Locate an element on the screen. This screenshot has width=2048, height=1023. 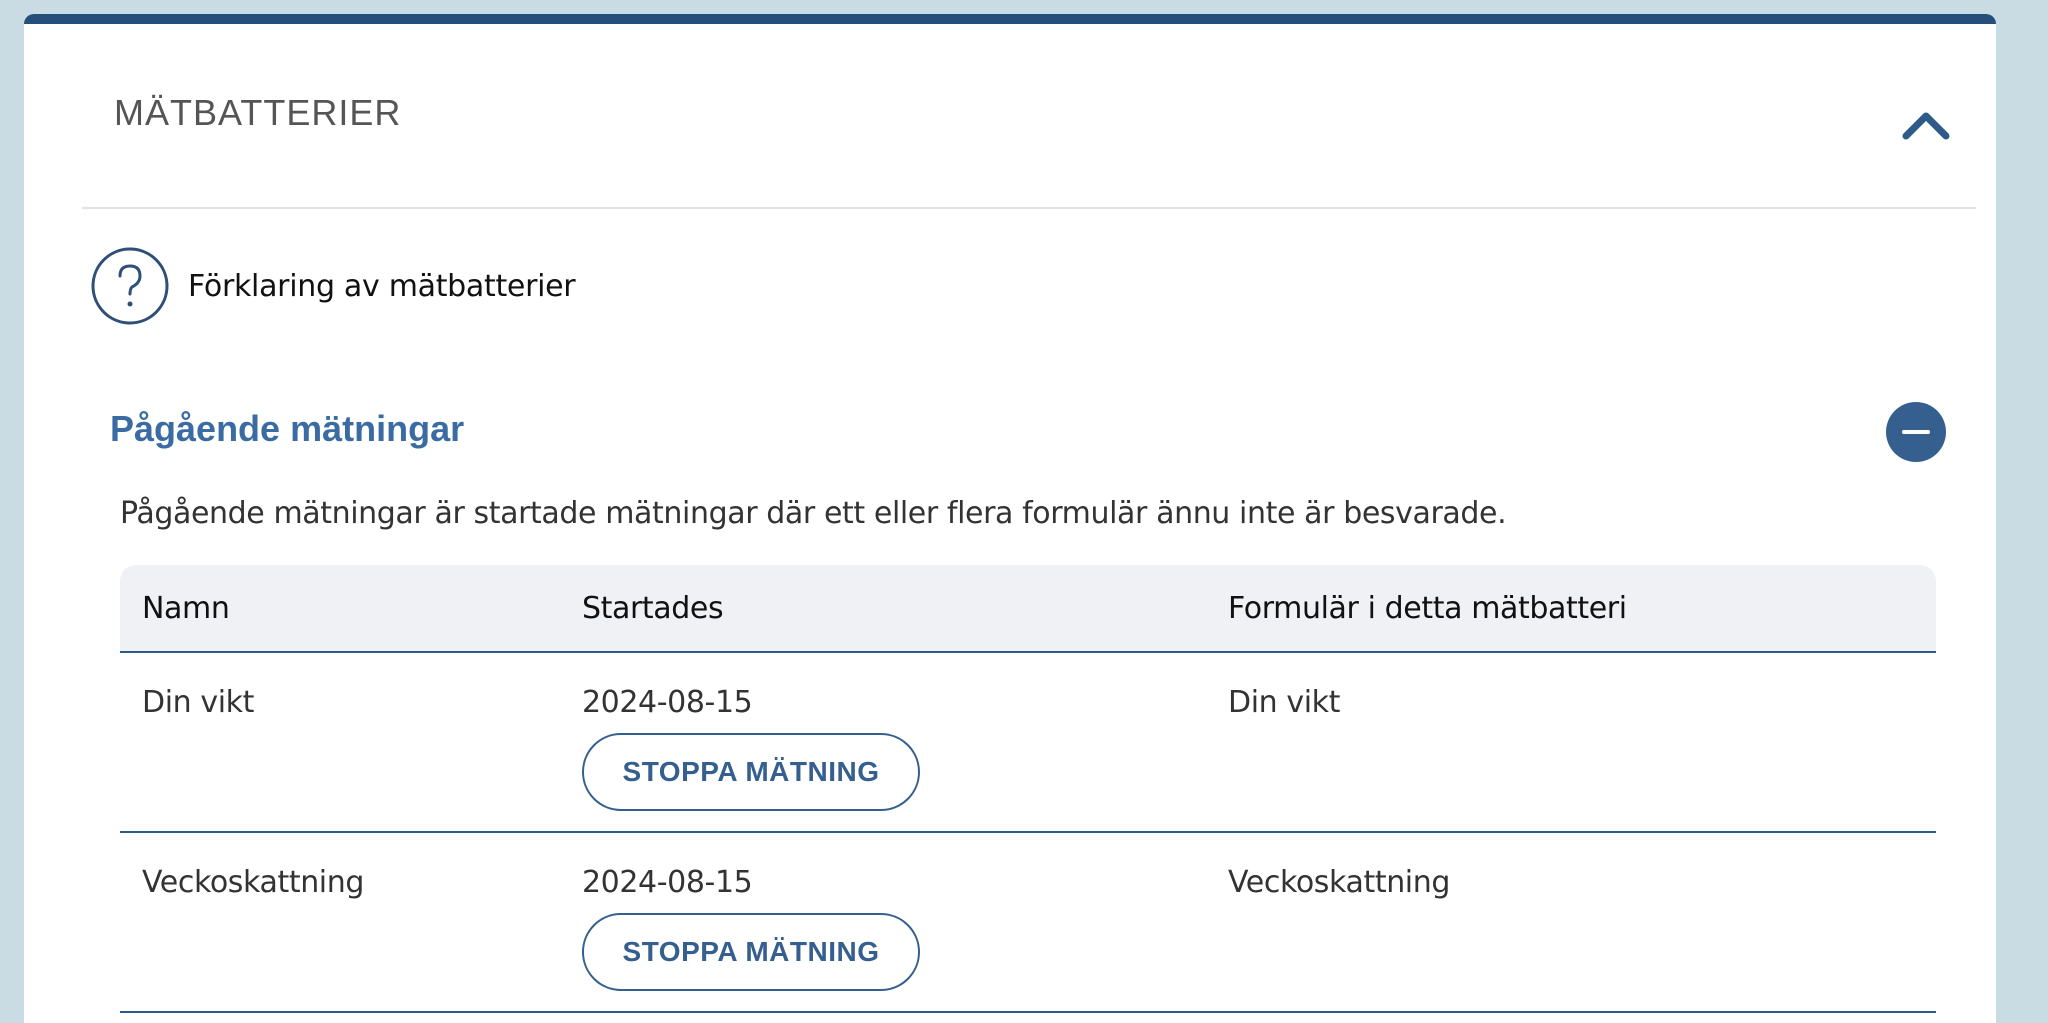
header-divider is located at coordinates (1029, 208).